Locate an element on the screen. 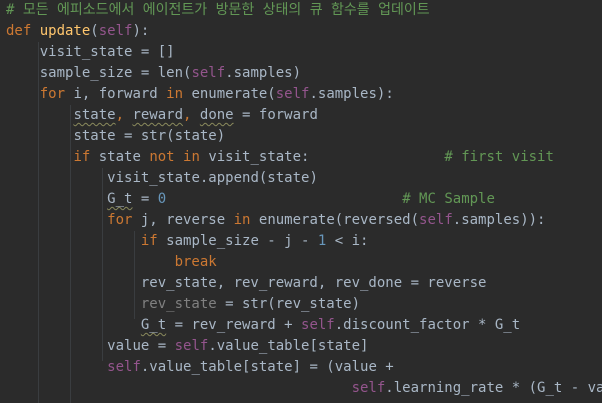 This screenshot has height=403, width=602. code-token: .samples)): is located at coordinates (499, 220).